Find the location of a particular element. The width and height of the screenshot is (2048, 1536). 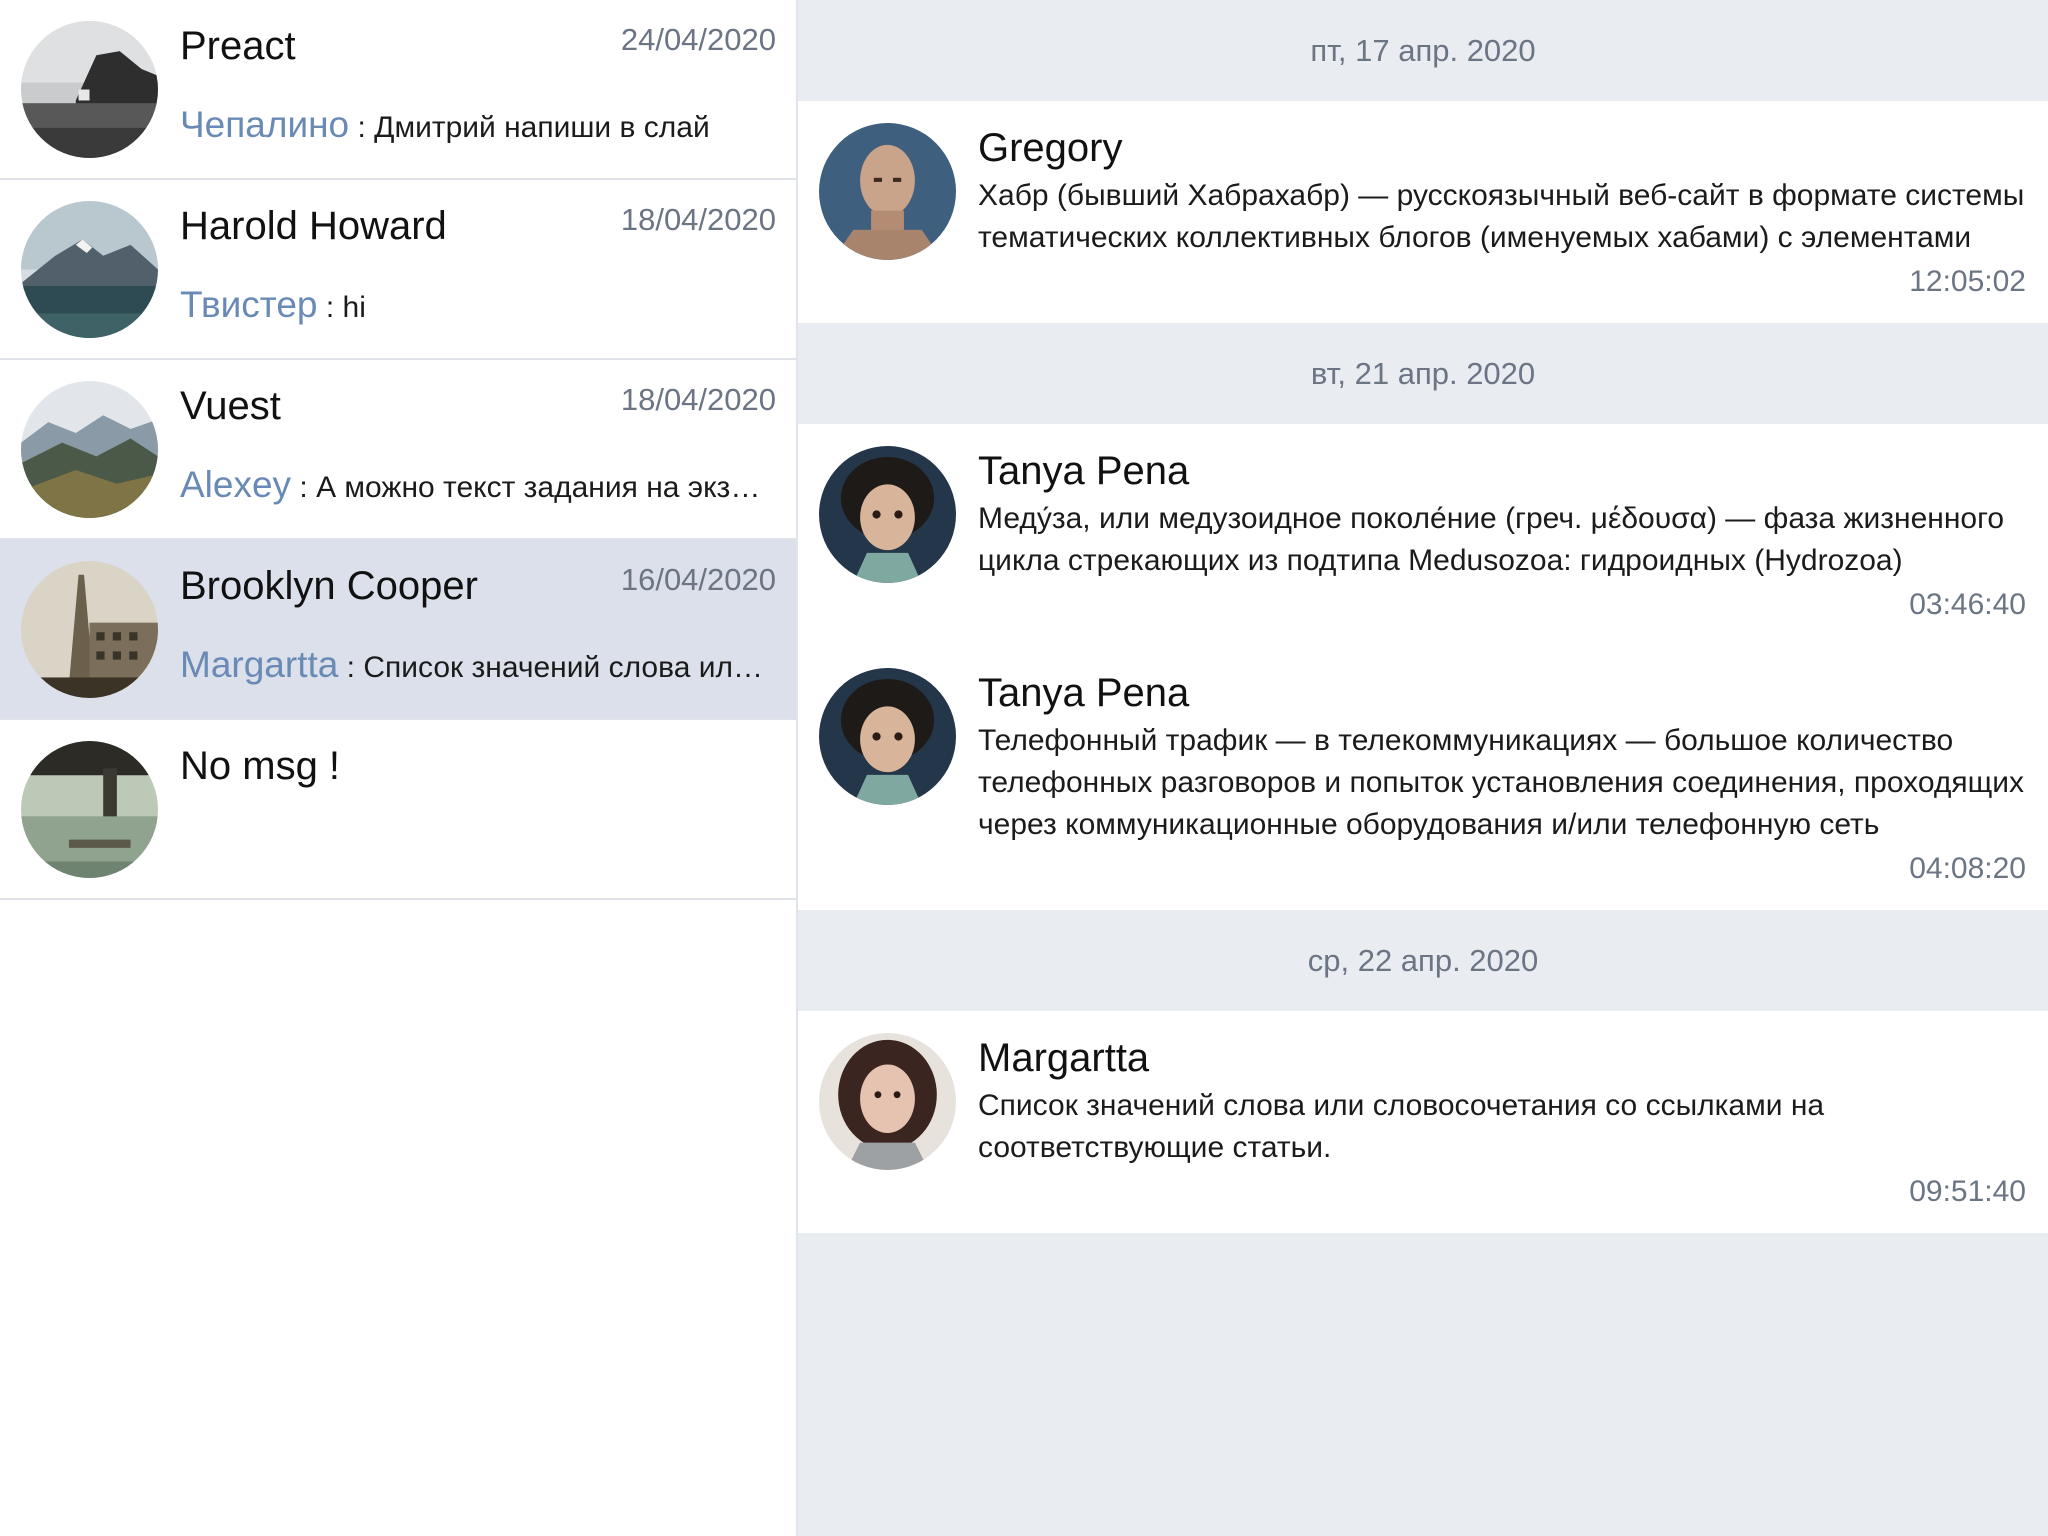

chat-preview: Твистер : hi is located at coordinates (478, 305).